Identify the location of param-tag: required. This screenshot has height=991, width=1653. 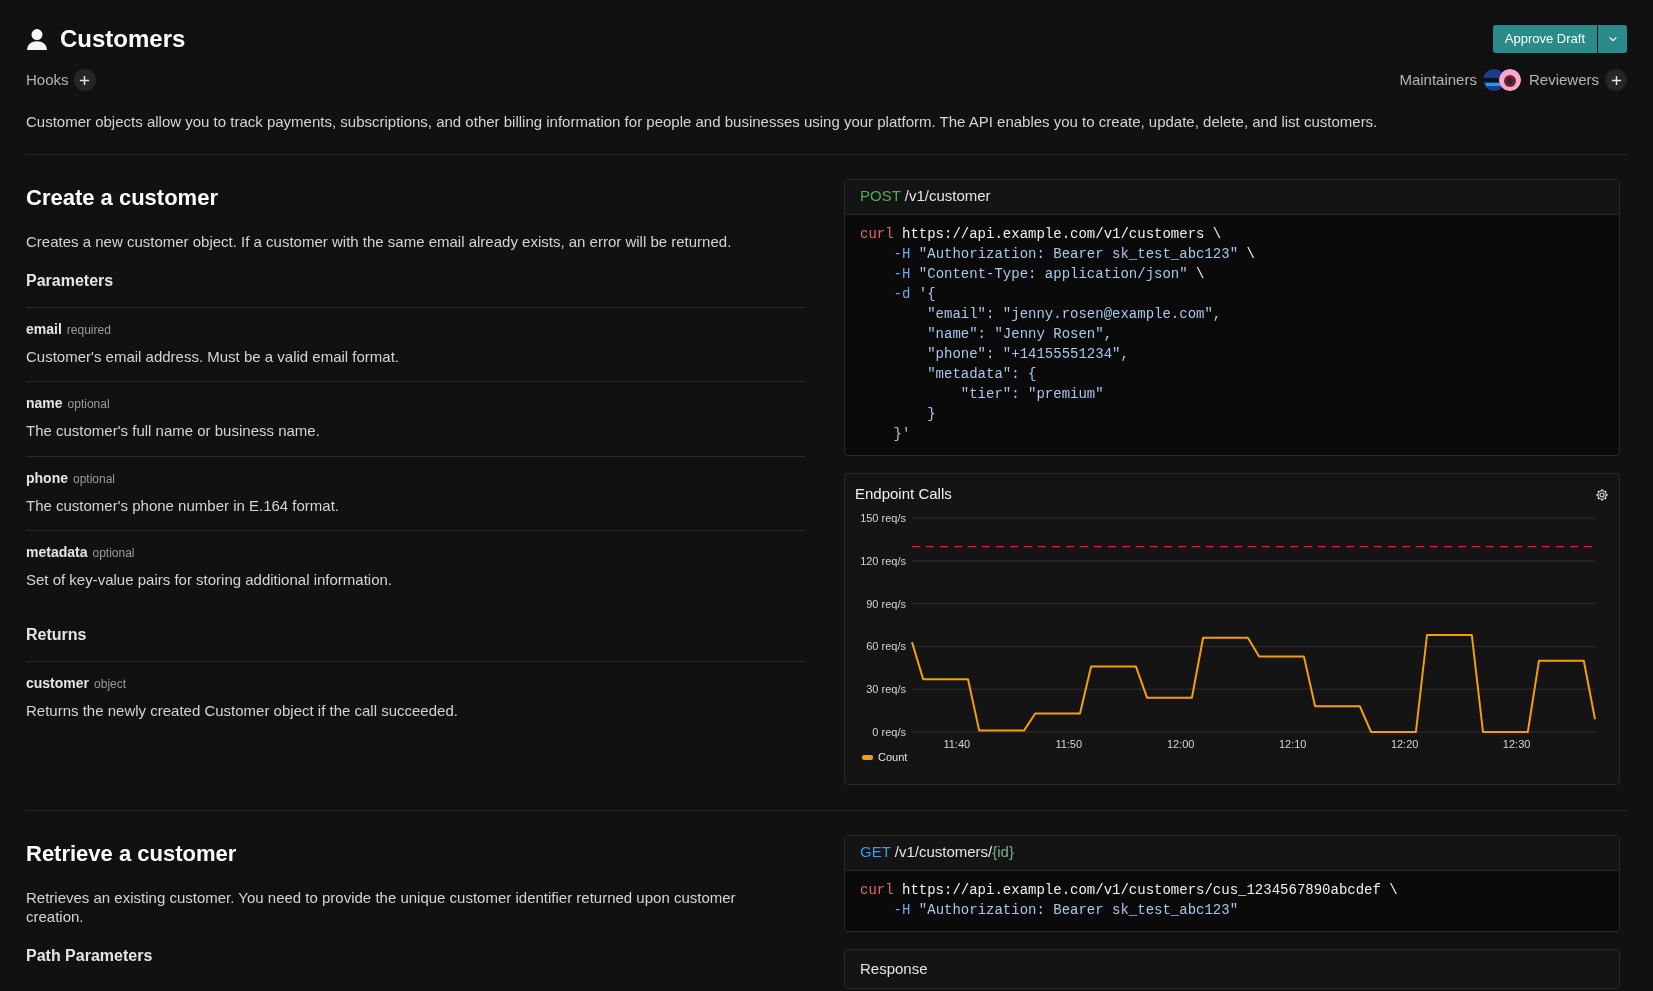
(88, 329).